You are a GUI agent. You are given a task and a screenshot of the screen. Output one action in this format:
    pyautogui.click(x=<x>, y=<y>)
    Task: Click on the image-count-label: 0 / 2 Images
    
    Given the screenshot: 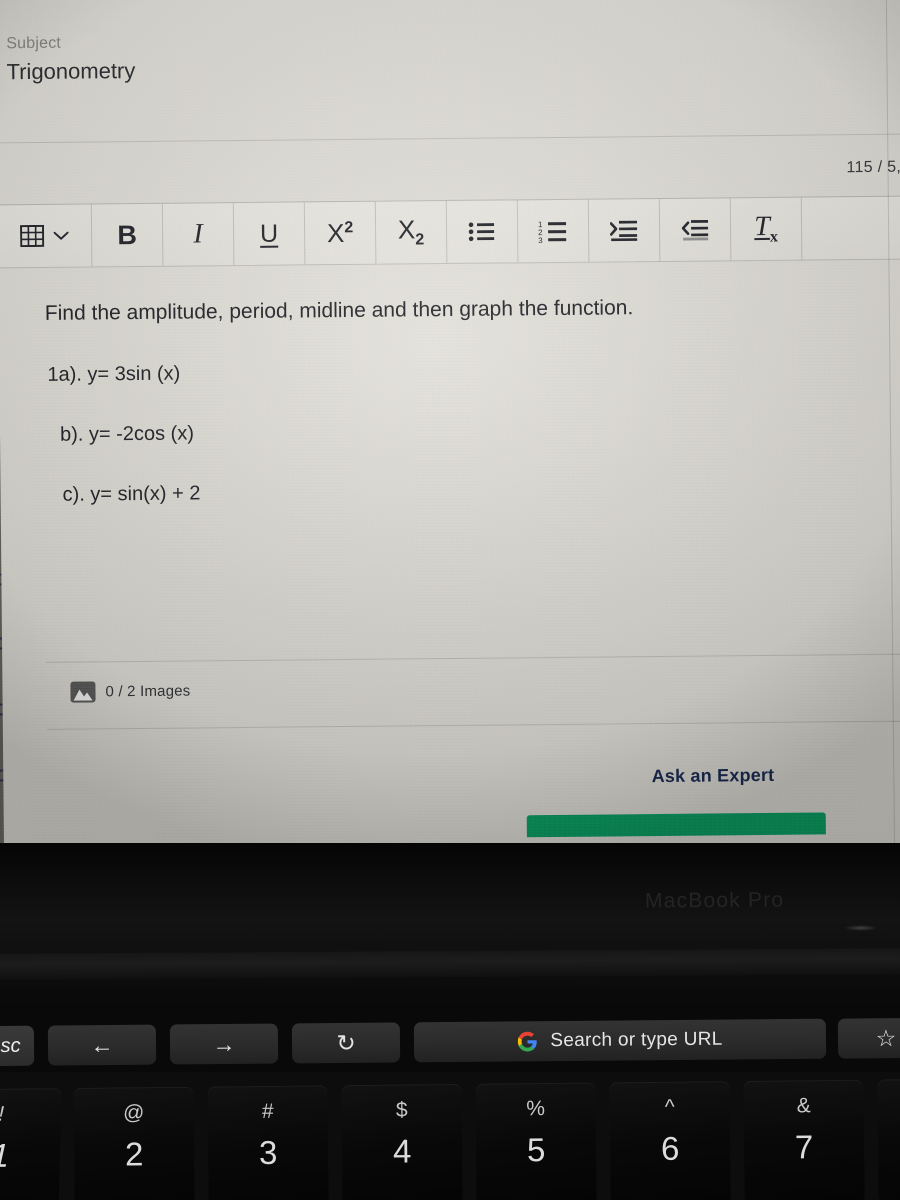 What is the action you would take?
    pyautogui.click(x=148, y=691)
    